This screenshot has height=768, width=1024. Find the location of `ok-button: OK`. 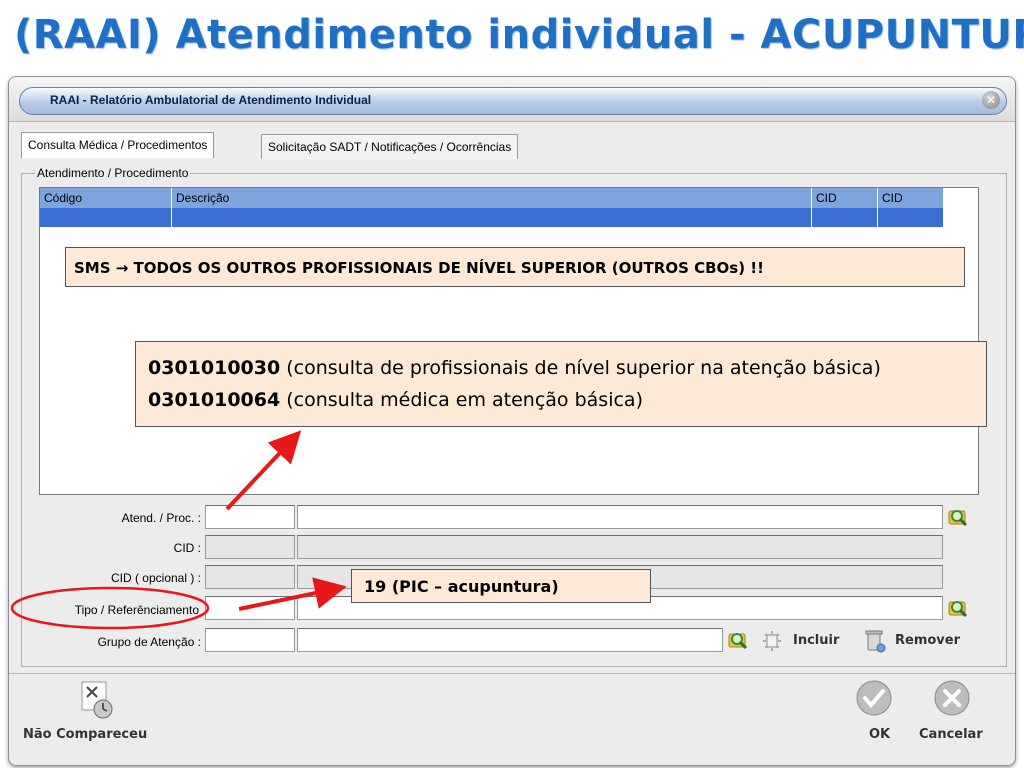

ok-button: OK is located at coordinates (879, 734).